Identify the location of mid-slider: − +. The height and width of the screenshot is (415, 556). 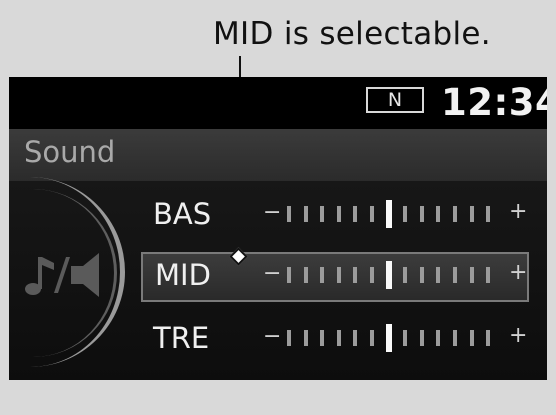
(395, 275).